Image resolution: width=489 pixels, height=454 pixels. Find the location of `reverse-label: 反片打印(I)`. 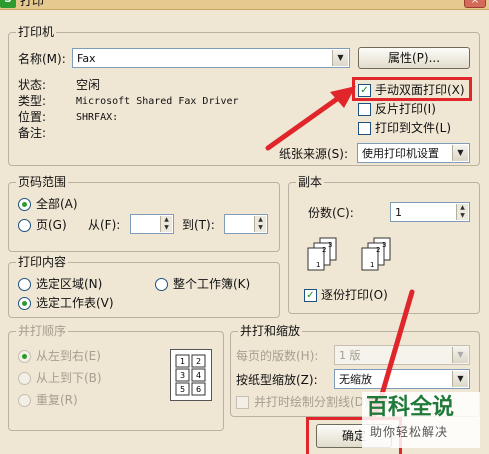

reverse-label: 反片打印(I) is located at coordinates (405, 109).